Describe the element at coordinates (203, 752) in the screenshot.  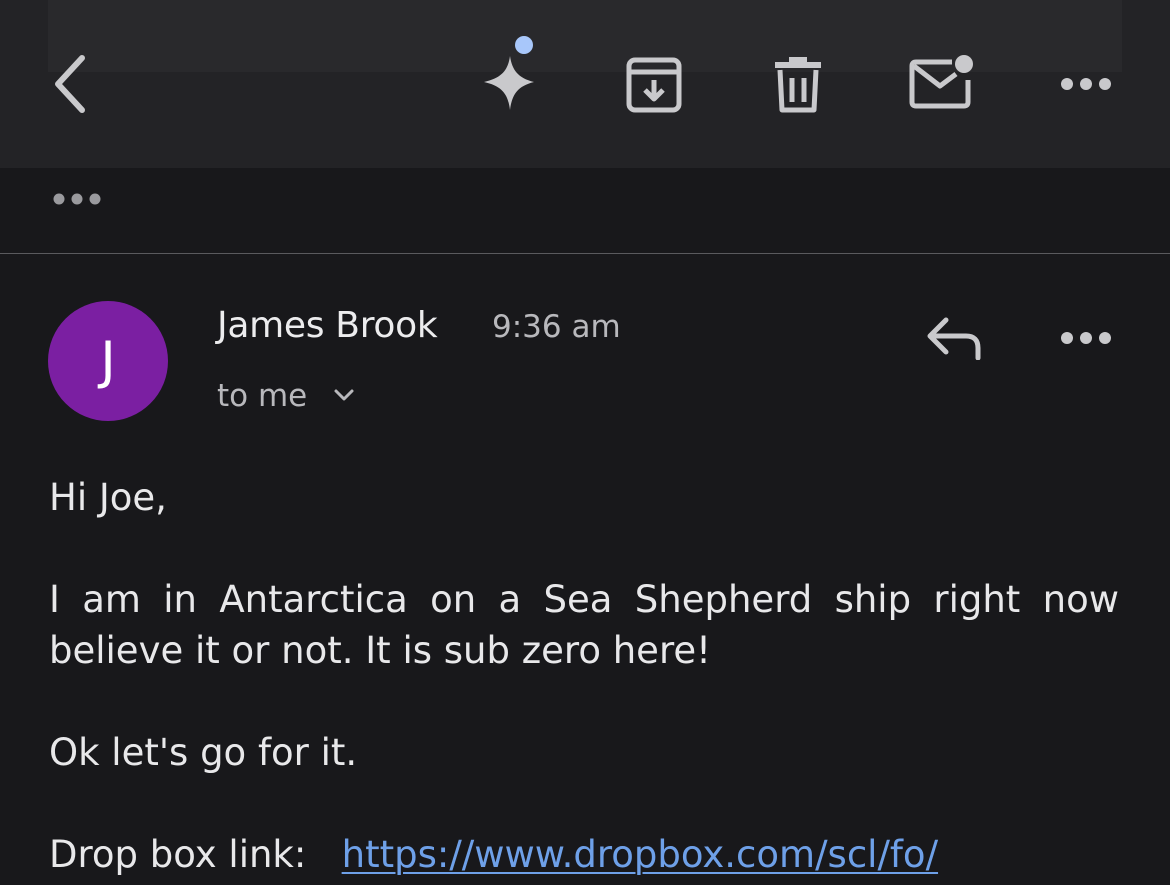
I see `body-paragraph: Ok let's go for it.` at that location.